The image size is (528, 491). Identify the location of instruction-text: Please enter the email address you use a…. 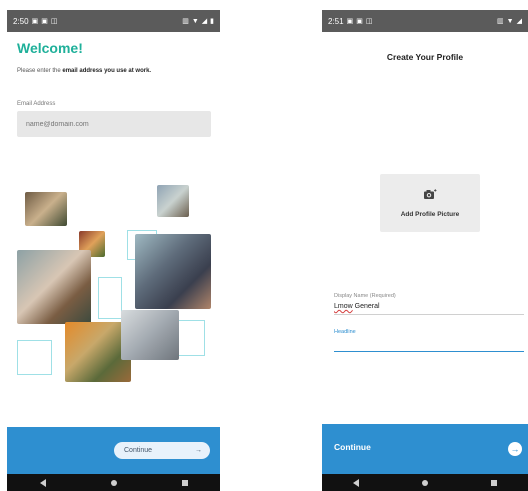
(84, 71).